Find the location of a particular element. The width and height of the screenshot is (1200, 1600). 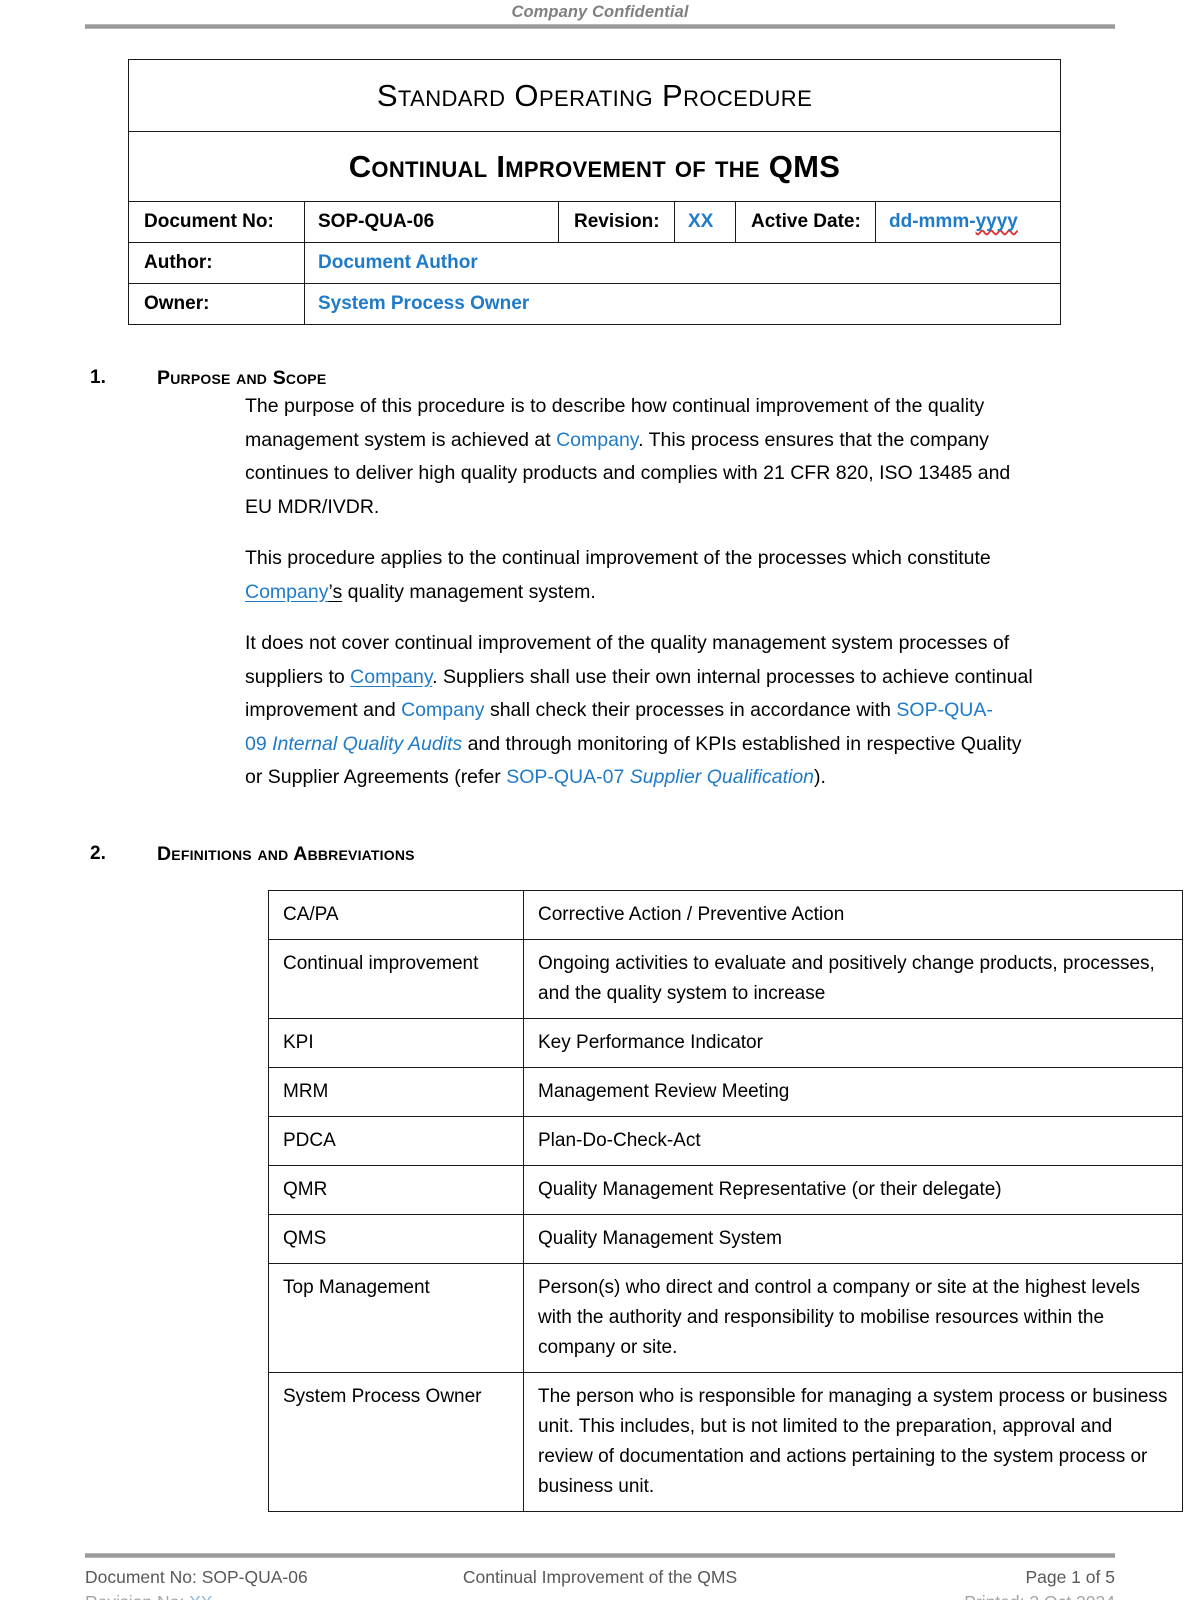

footer-divider-rule is located at coordinates (600, 1555).